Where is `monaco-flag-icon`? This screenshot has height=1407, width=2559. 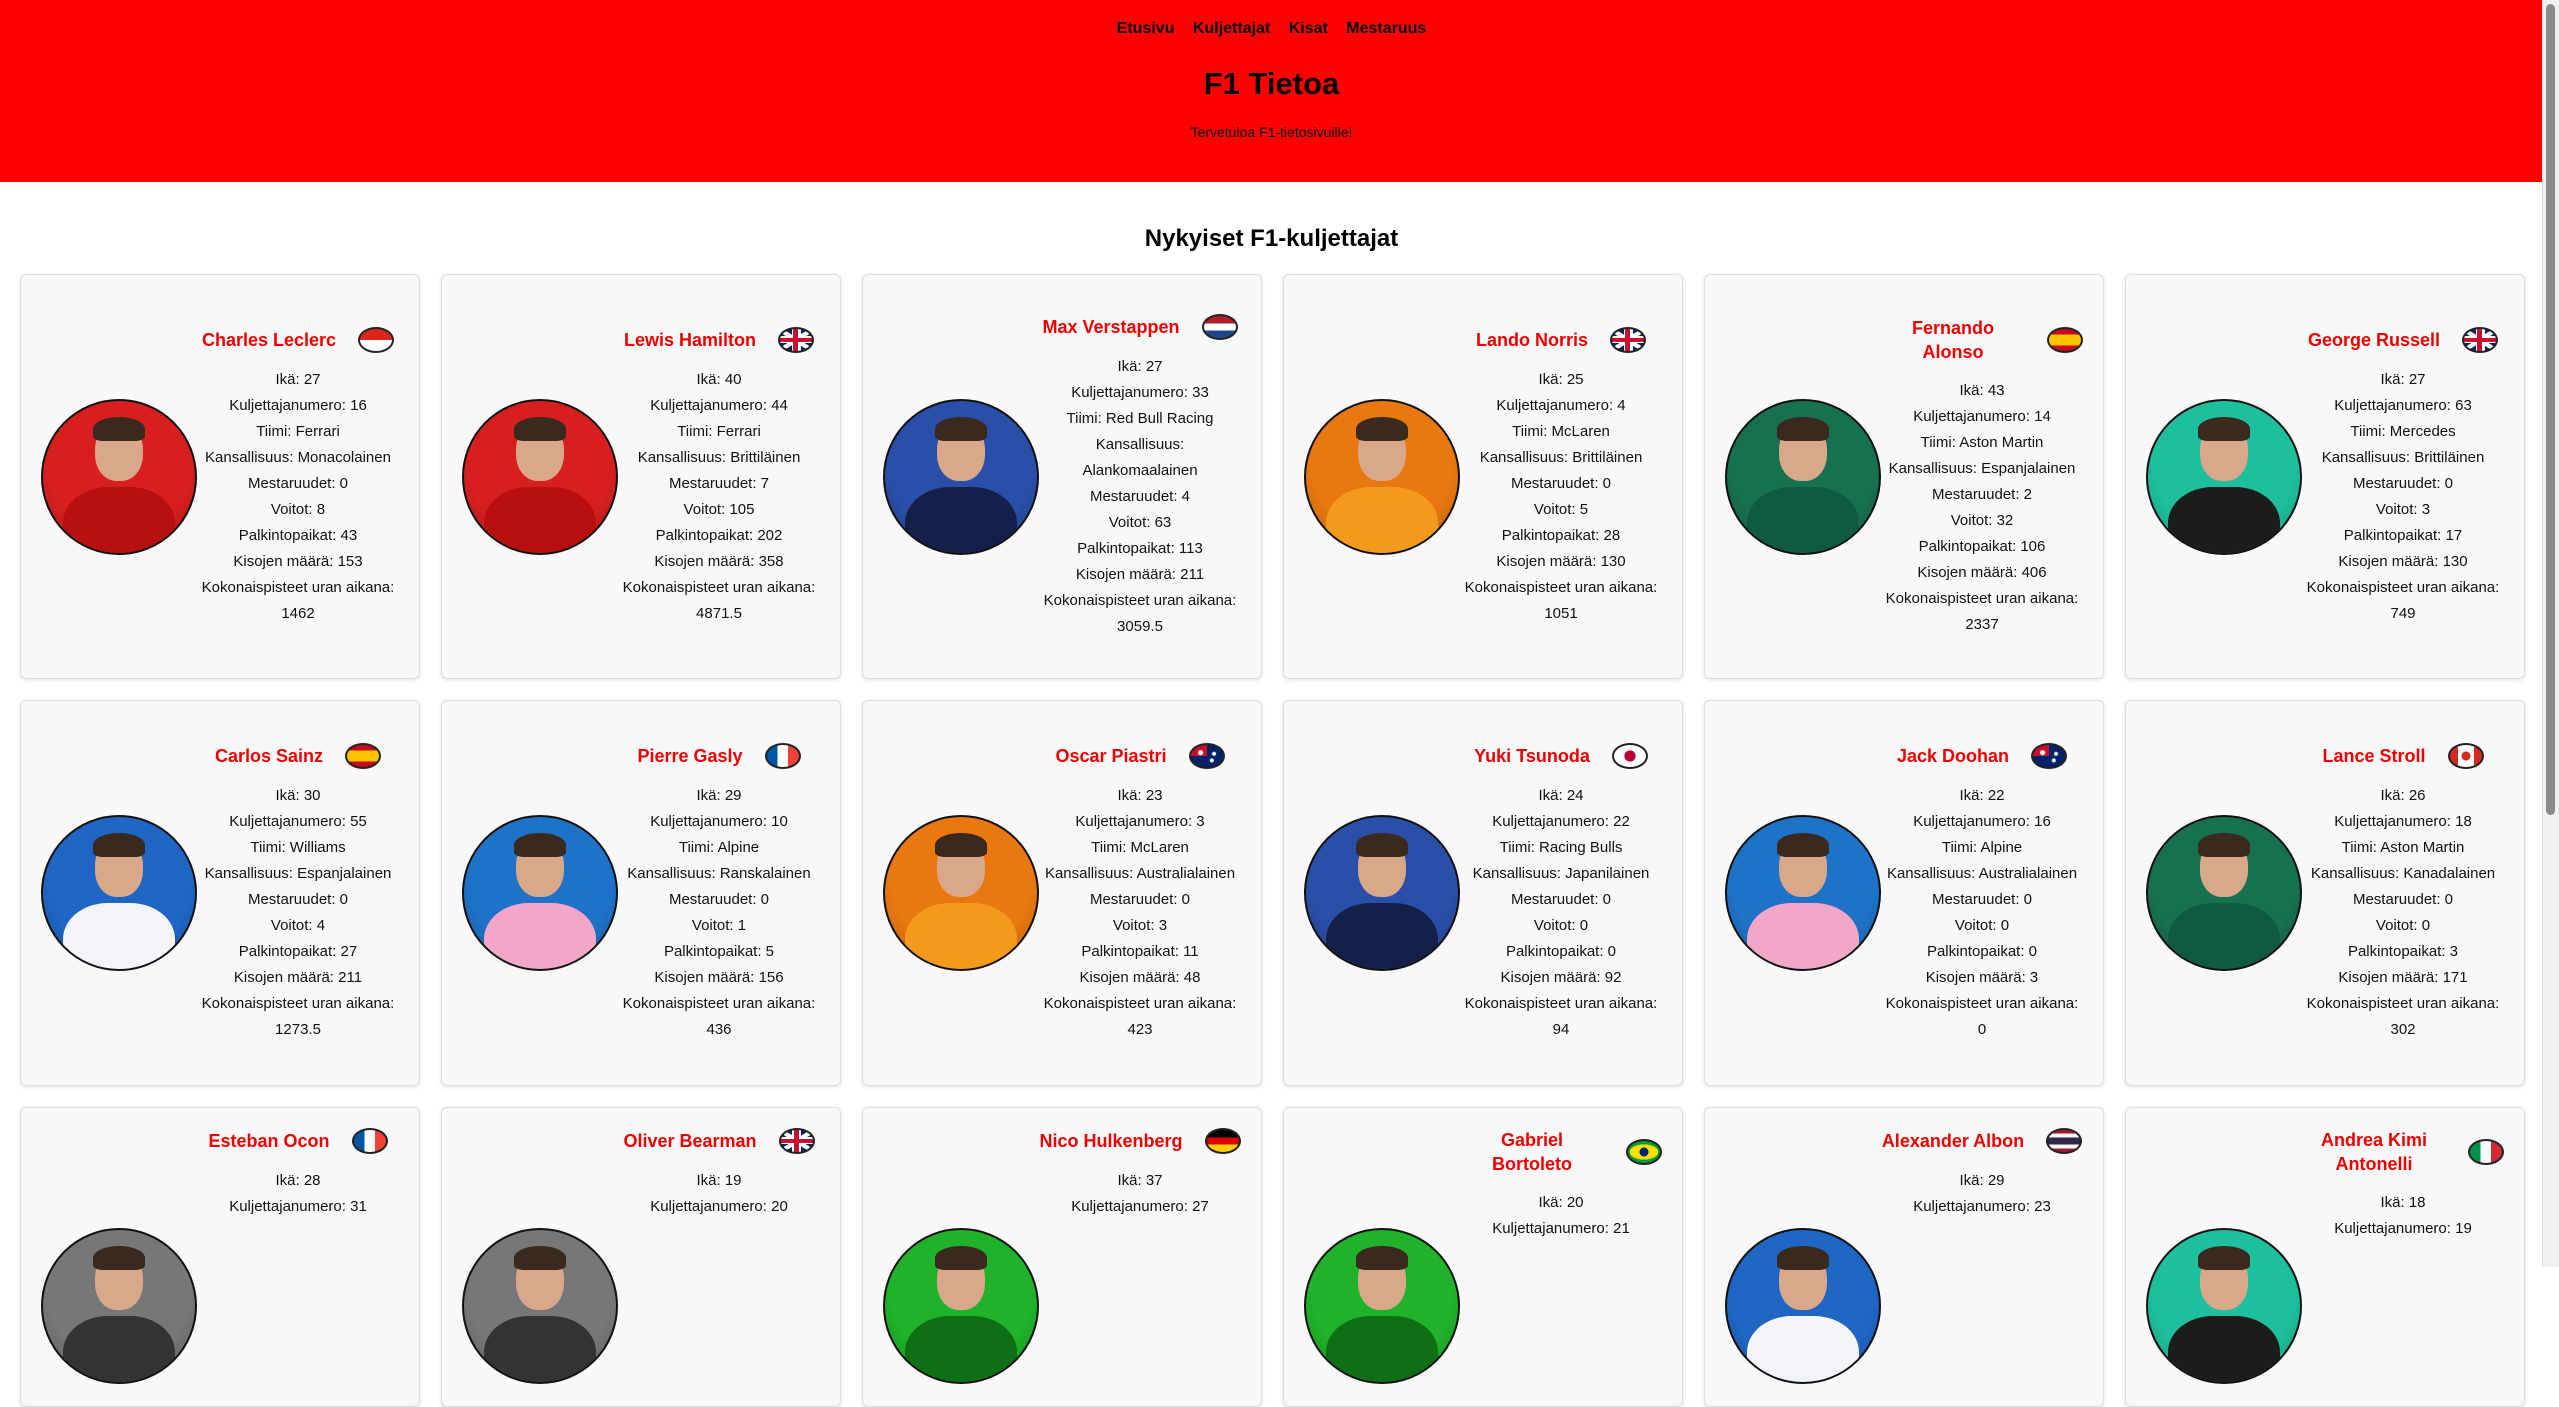
monaco-flag-icon is located at coordinates (376, 339).